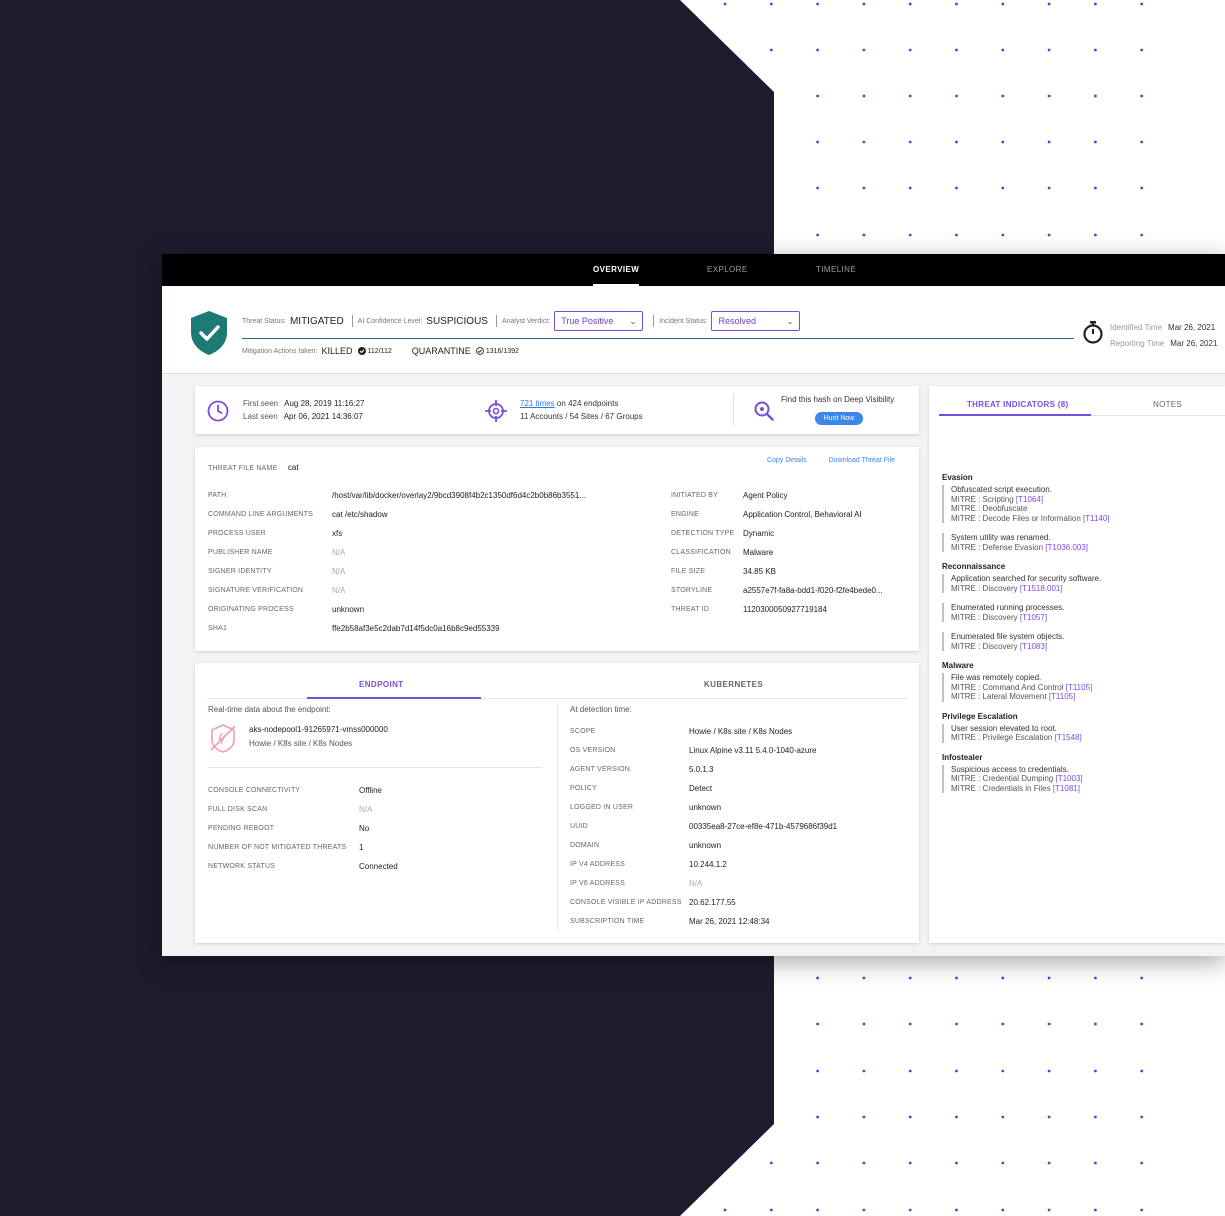  Describe the element at coordinates (996, 677) in the screenshot. I see `indicator-title: File was remotely copied.` at that location.